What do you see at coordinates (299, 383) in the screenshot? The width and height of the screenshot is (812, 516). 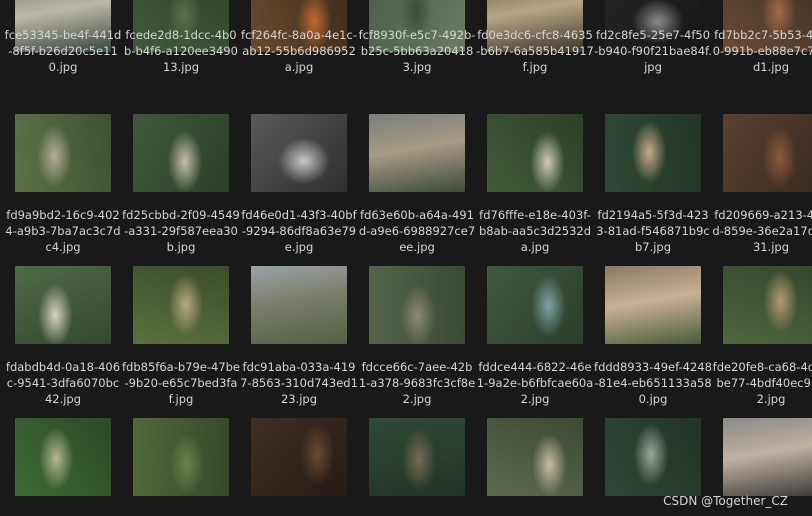 I see `file-name-label: fdc91aba-033a-4197-8563-310d743ed123.jpg` at bounding box center [299, 383].